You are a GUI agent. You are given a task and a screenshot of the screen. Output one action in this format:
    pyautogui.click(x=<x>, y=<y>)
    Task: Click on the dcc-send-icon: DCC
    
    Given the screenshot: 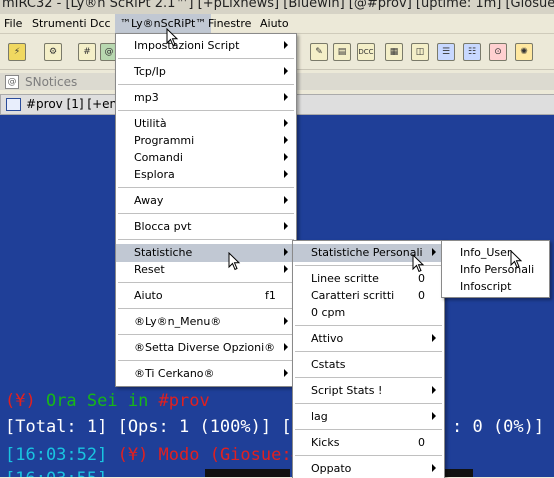 What is the action you would take?
    pyautogui.click(x=366, y=52)
    